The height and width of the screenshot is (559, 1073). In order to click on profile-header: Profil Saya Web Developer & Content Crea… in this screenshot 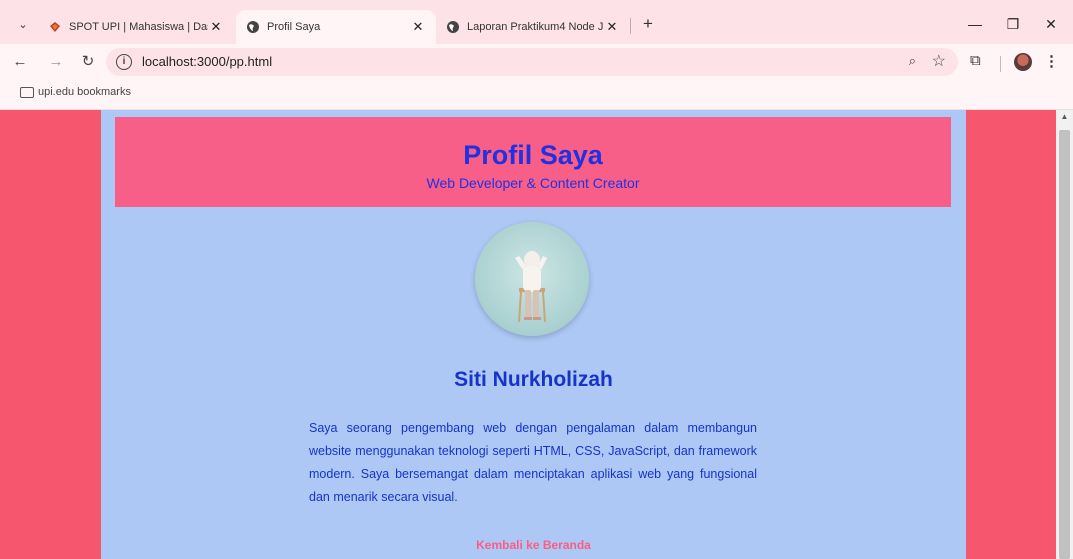, I will do `click(533, 162)`.